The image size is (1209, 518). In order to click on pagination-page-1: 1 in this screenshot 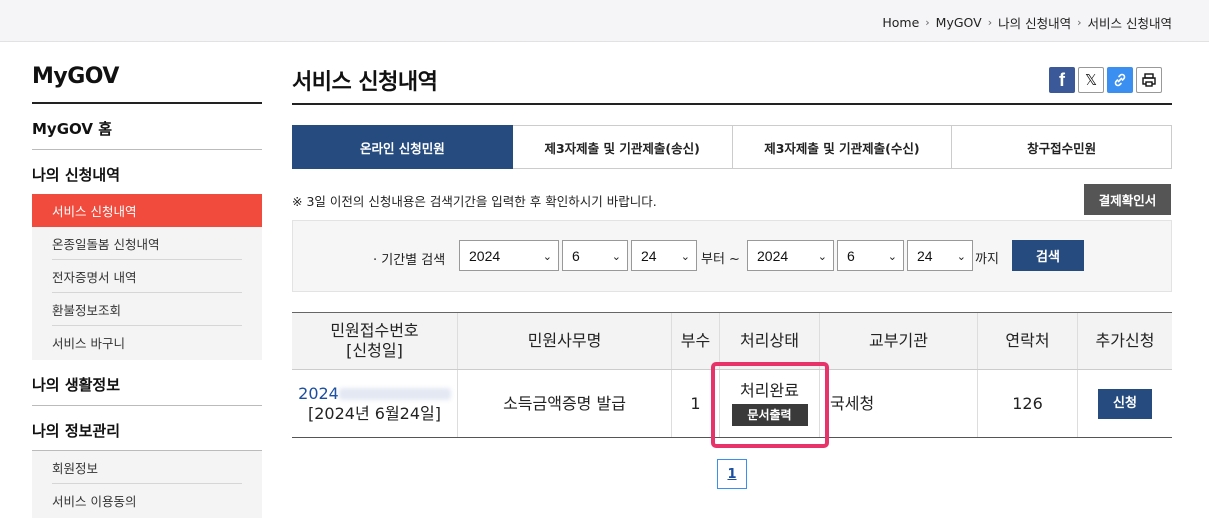, I will do `click(732, 474)`.